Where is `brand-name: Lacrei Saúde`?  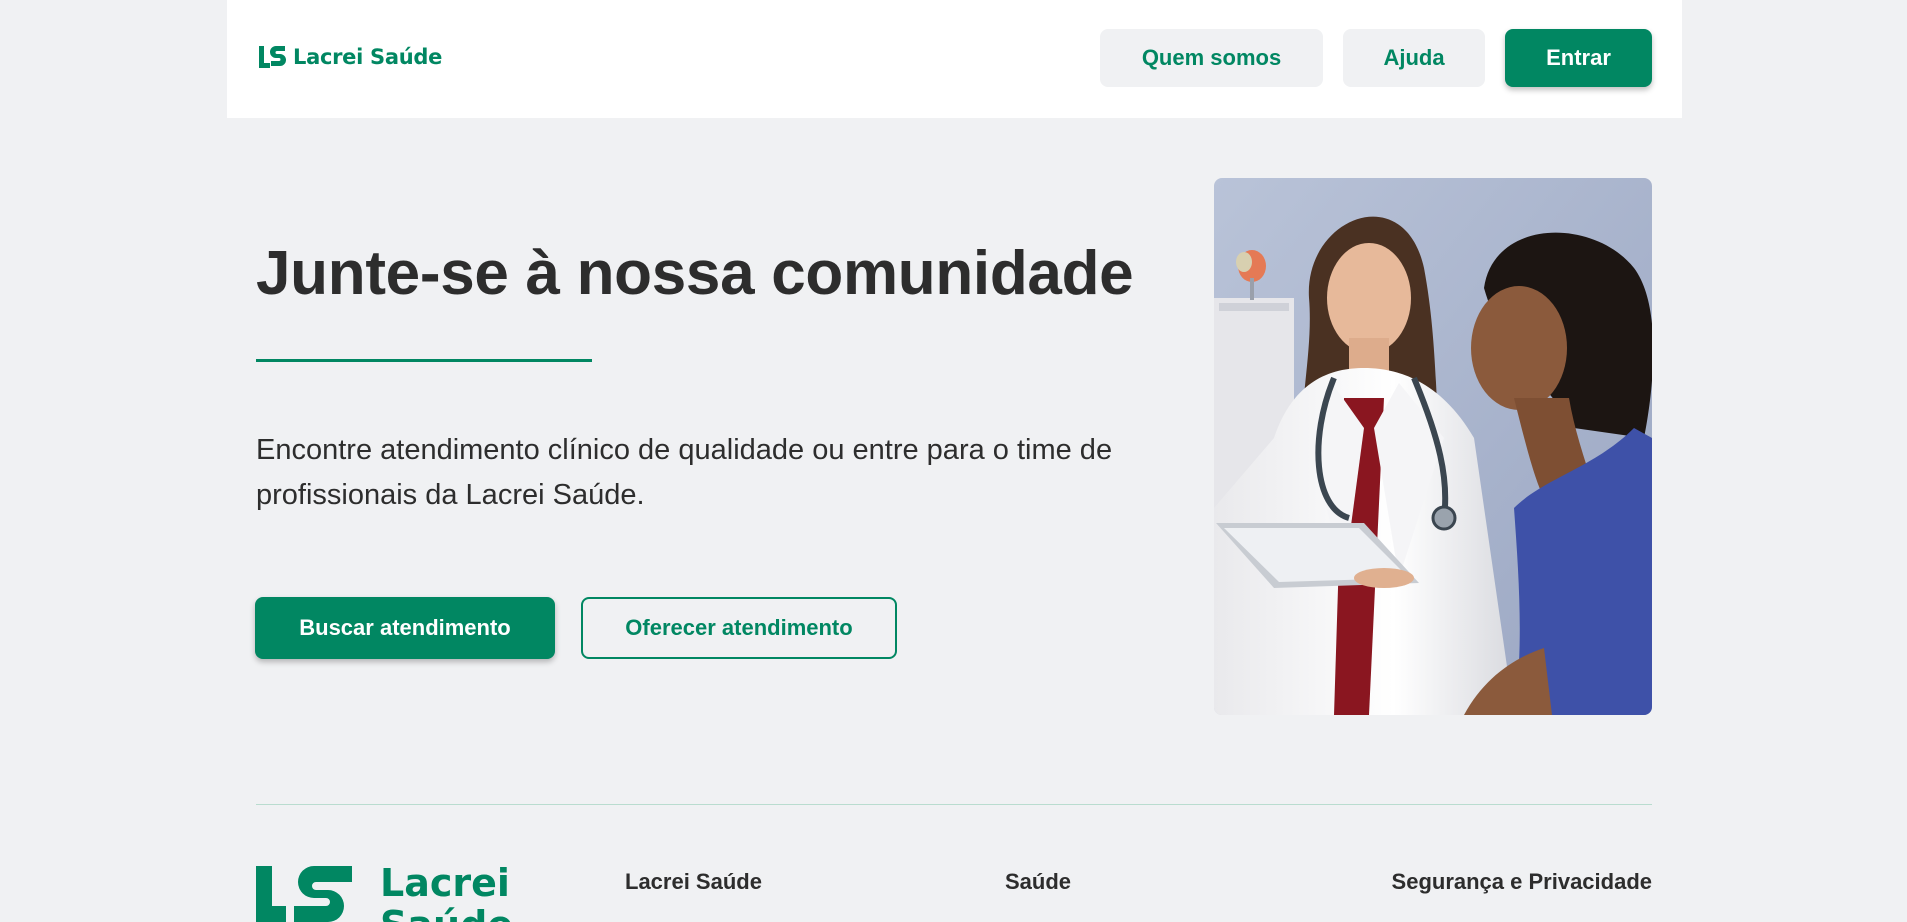
brand-name: Lacrei Saúde is located at coordinates (368, 57).